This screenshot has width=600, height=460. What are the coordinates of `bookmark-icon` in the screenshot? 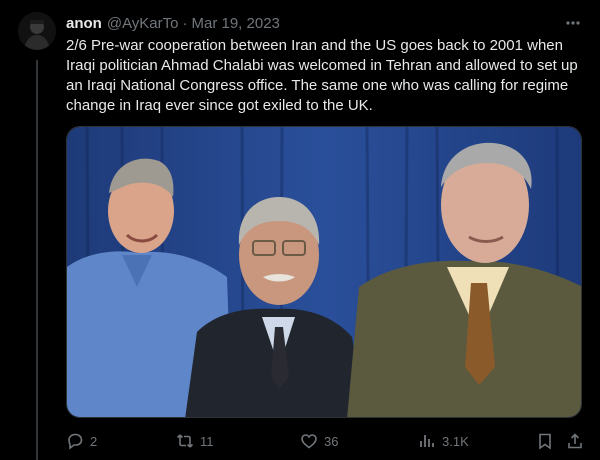 It's located at (545, 441).